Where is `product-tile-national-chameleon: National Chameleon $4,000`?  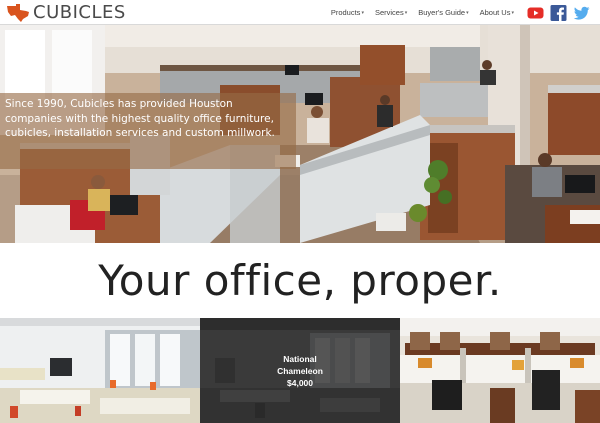 product-tile-national-chameleon: National Chameleon $4,000 is located at coordinates (300, 370).